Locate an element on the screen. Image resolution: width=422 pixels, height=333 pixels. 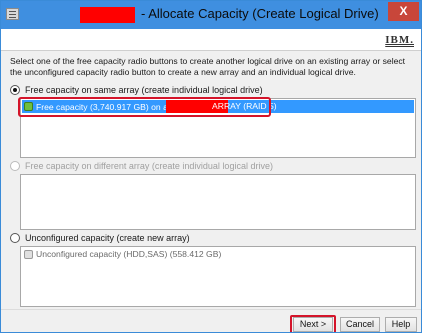
radio-row-unconfigured: Unconfigured capacity (create new array) is located at coordinates (100, 238).